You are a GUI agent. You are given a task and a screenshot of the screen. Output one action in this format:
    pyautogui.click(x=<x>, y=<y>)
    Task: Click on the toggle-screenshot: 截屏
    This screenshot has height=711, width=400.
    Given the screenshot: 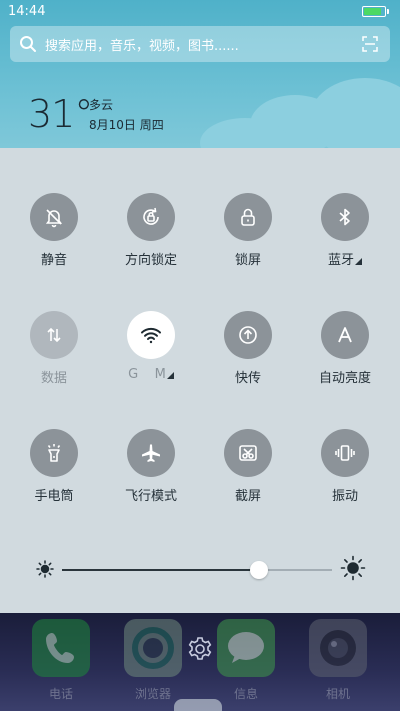 What is the action you would take?
    pyautogui.click(x=248, y=466)
    